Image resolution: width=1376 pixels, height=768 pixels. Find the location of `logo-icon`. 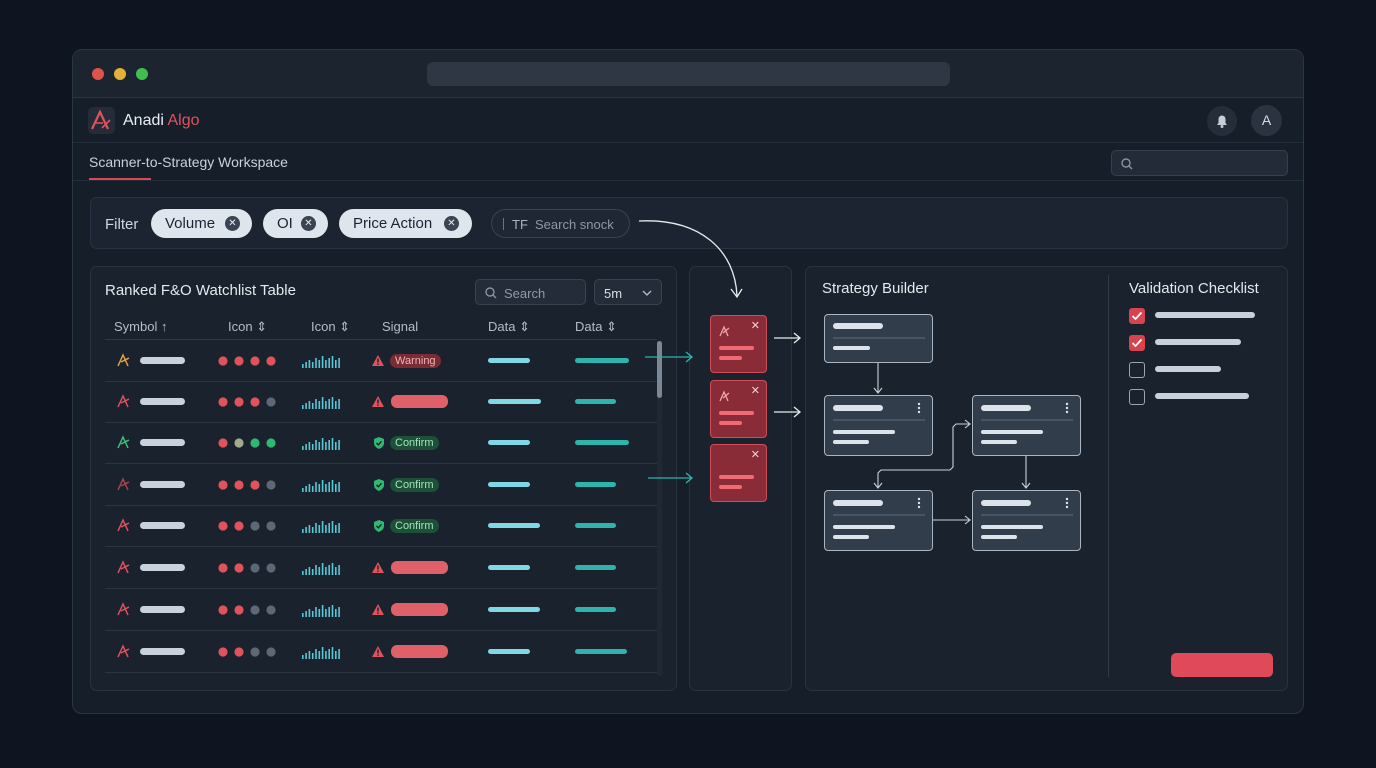

logo-icon is located at coordinates (101, 120).